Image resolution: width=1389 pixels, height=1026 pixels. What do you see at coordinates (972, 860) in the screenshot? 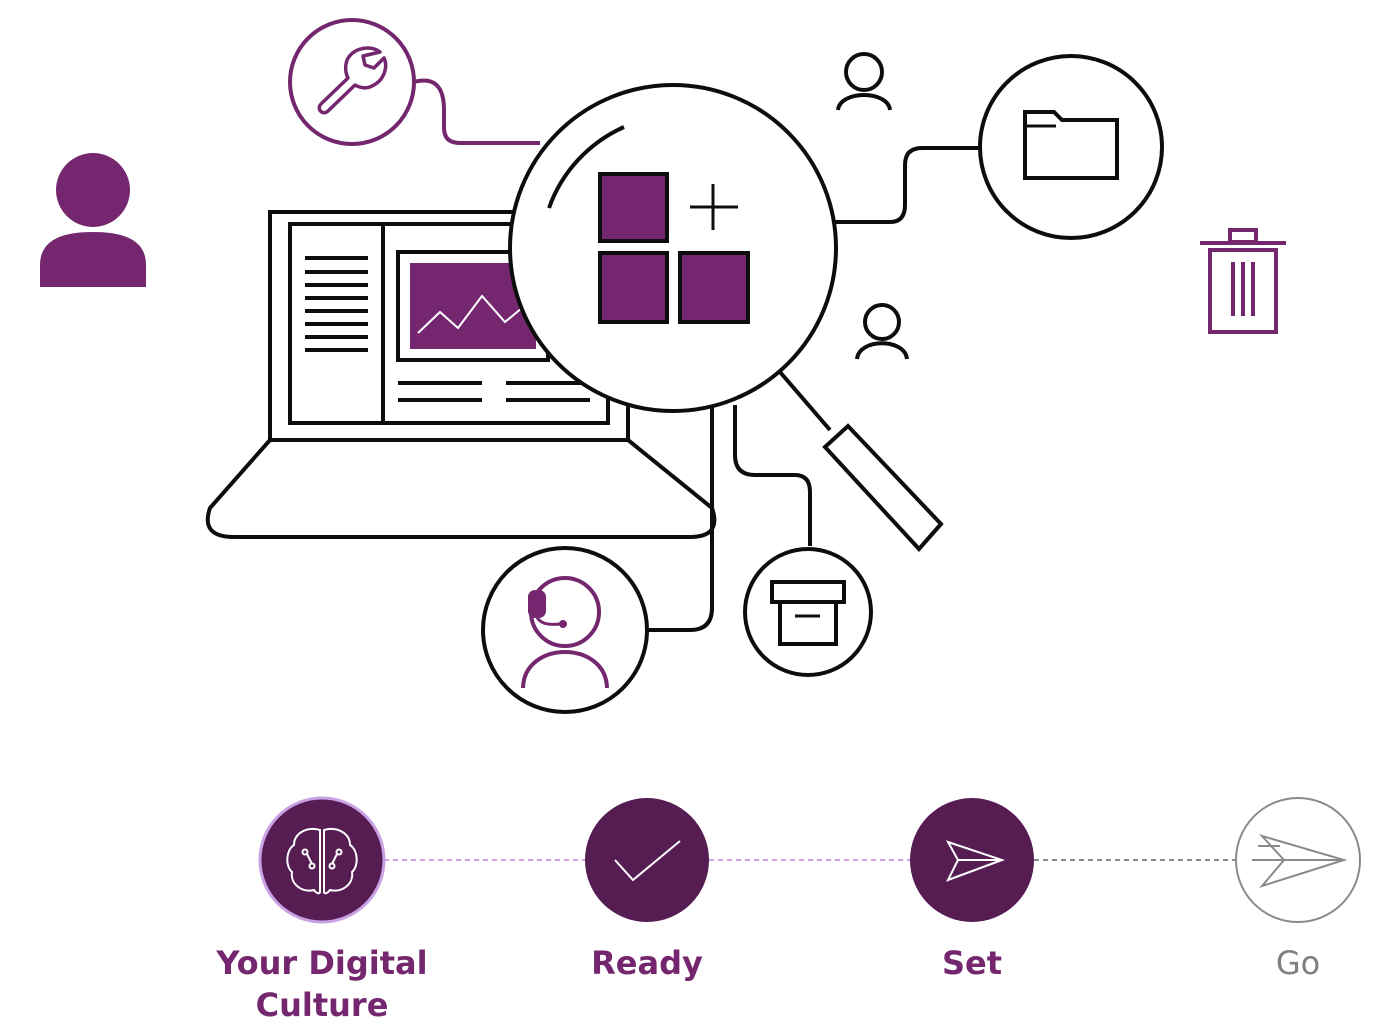
I see `step-set` at bounding box center [972, 860].